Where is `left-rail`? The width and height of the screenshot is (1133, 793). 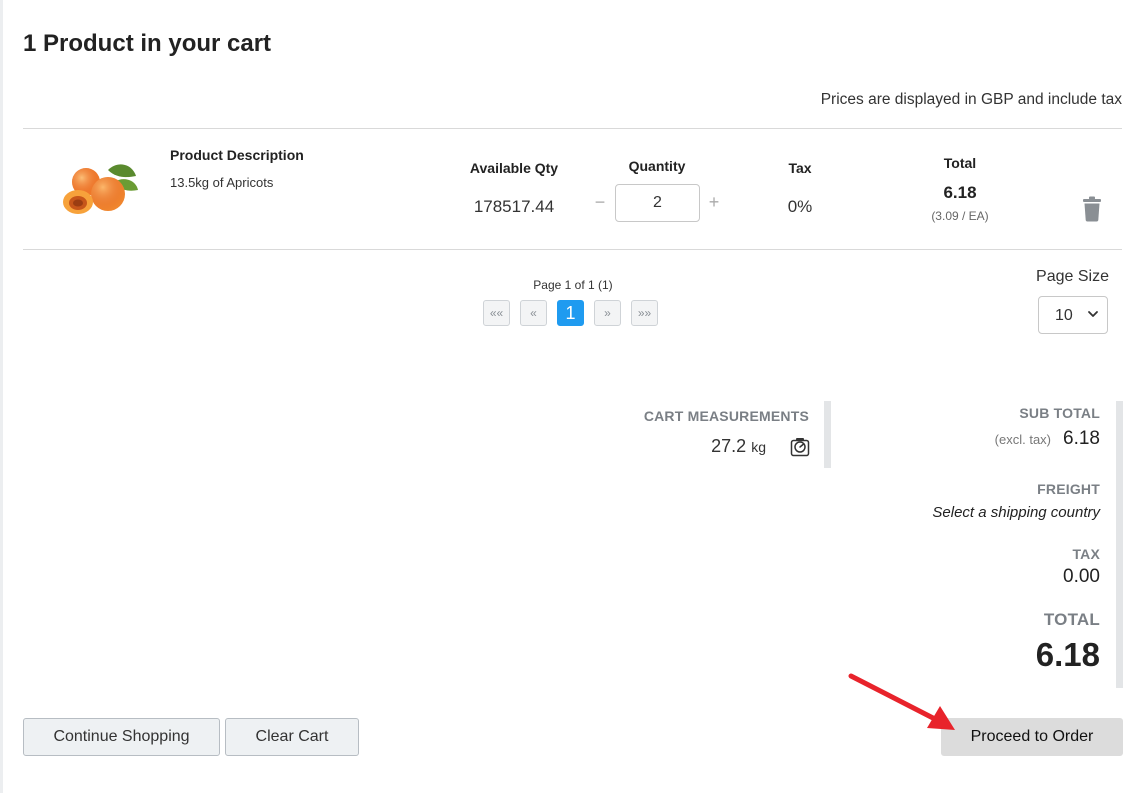 left-rail is located at coordinates (1, 396).